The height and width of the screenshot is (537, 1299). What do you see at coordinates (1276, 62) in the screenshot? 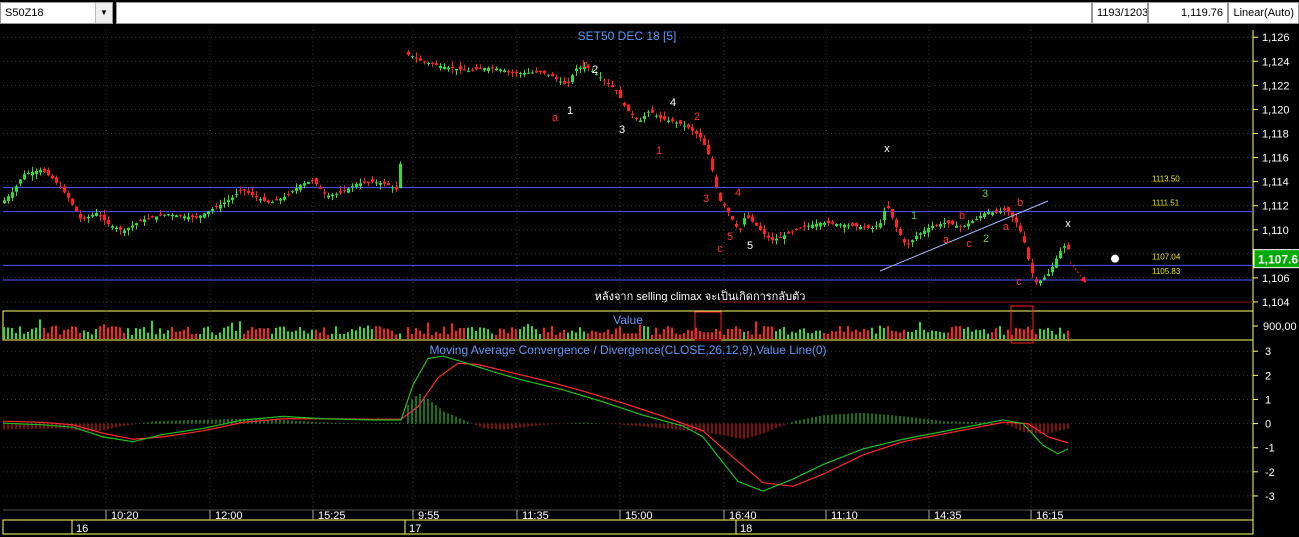
I see `price-tick-label: 1,124` at bounding box center [1276, 62].